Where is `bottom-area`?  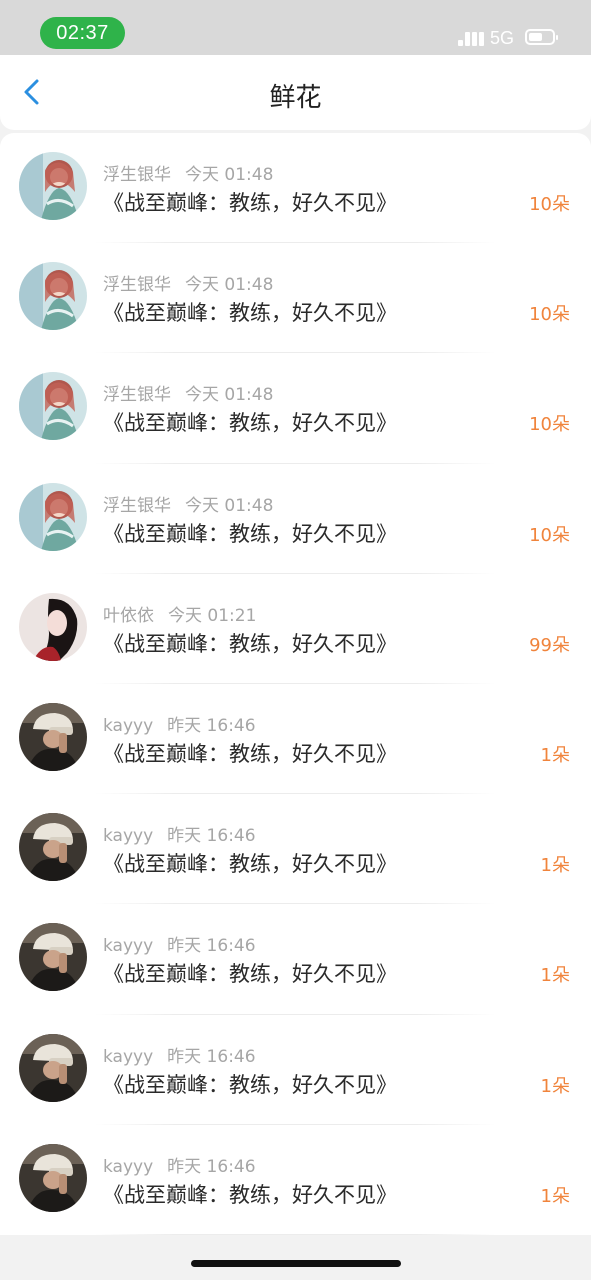
bottom-area is located at coordinates (295, 1257).